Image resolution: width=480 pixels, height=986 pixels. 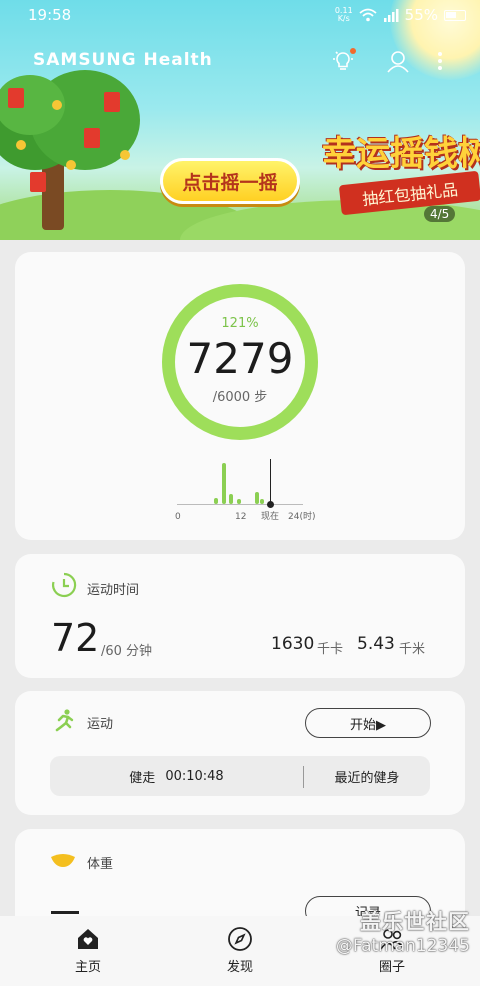 I want to click on nav-label-home: 主页, so click(x=87, y=967).